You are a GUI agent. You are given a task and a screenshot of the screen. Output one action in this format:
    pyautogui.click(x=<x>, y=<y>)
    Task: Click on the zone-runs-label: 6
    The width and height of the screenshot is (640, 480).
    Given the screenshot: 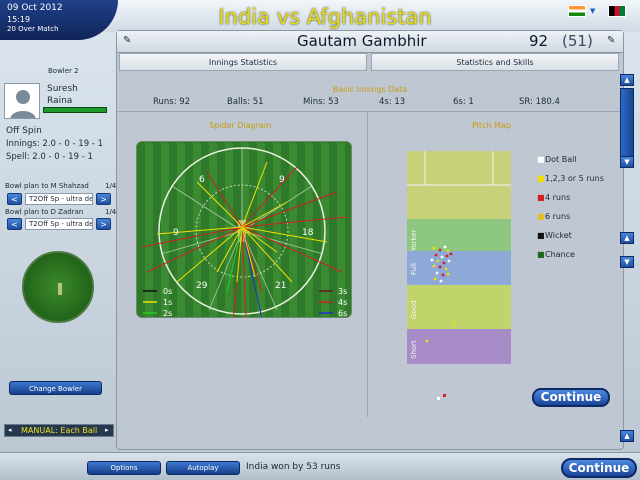 What is the action you would take?
    pyautogui.click(x=202, y=180)
    